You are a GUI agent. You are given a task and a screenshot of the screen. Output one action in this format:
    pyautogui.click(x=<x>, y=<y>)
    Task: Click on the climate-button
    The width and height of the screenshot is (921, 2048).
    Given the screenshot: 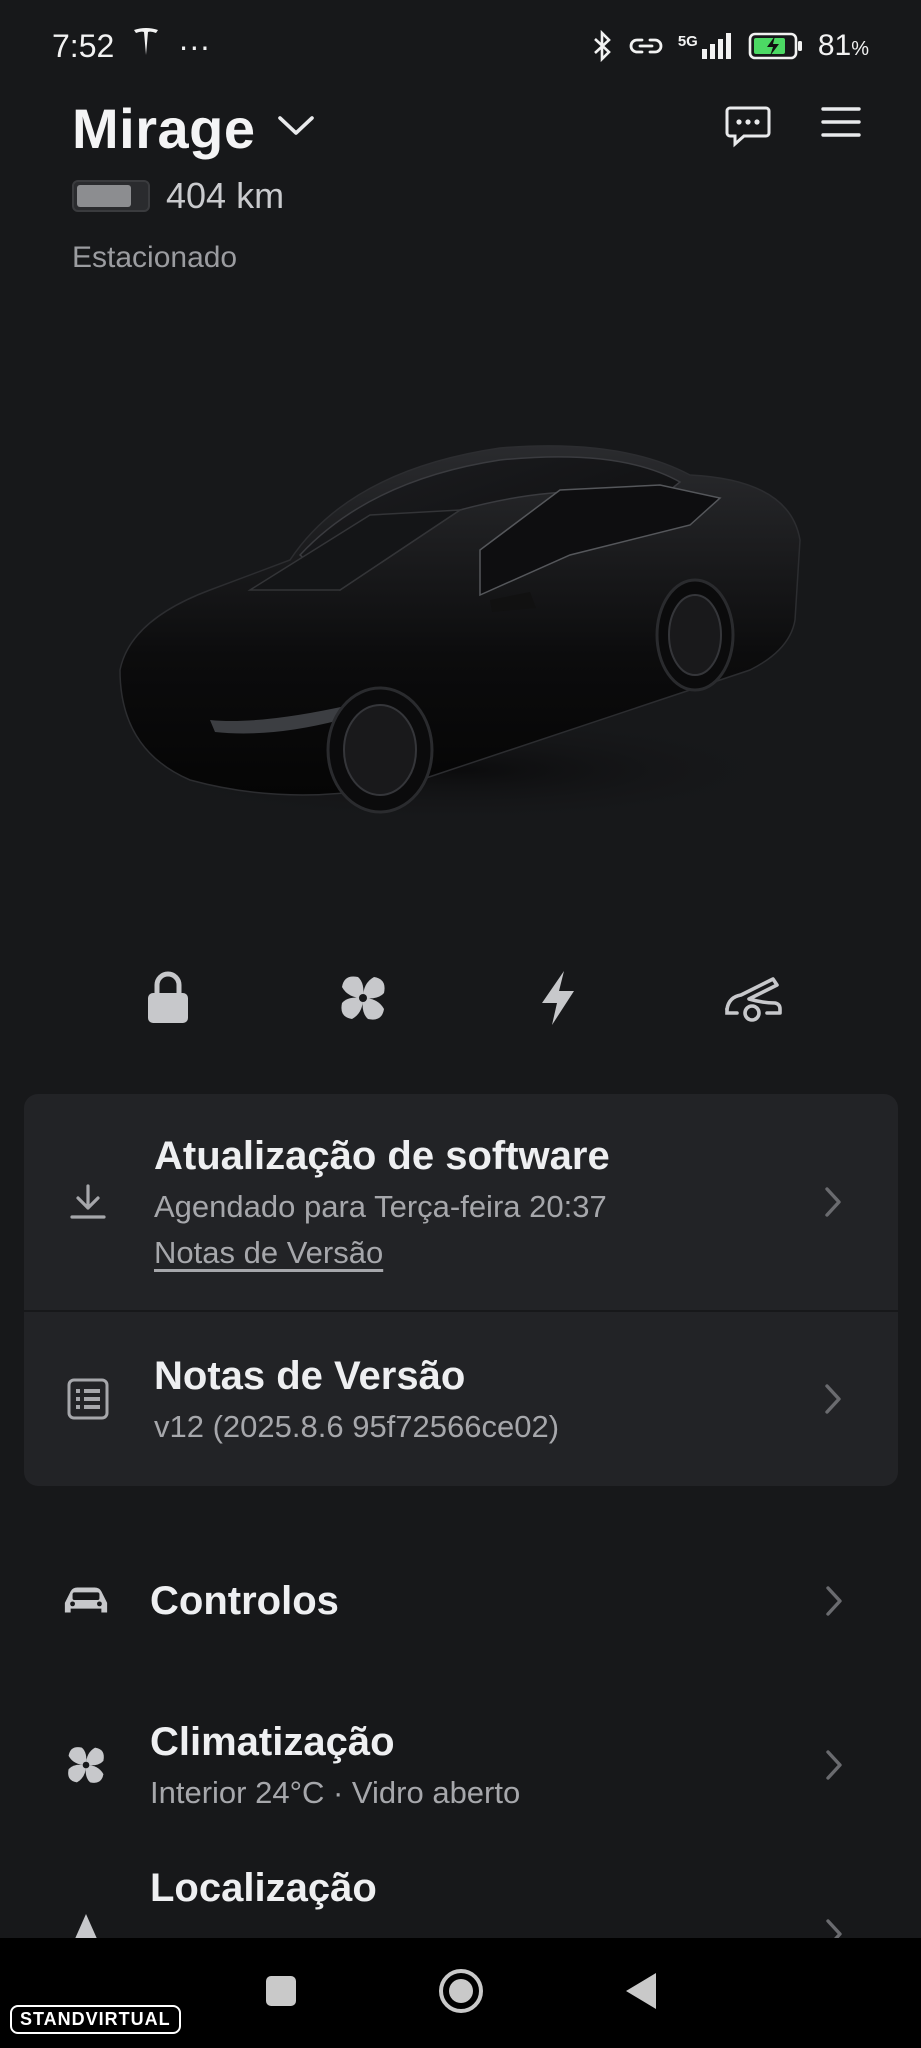 What is the action you would take?
    pyautogui.click(x=363, y=1000)
    